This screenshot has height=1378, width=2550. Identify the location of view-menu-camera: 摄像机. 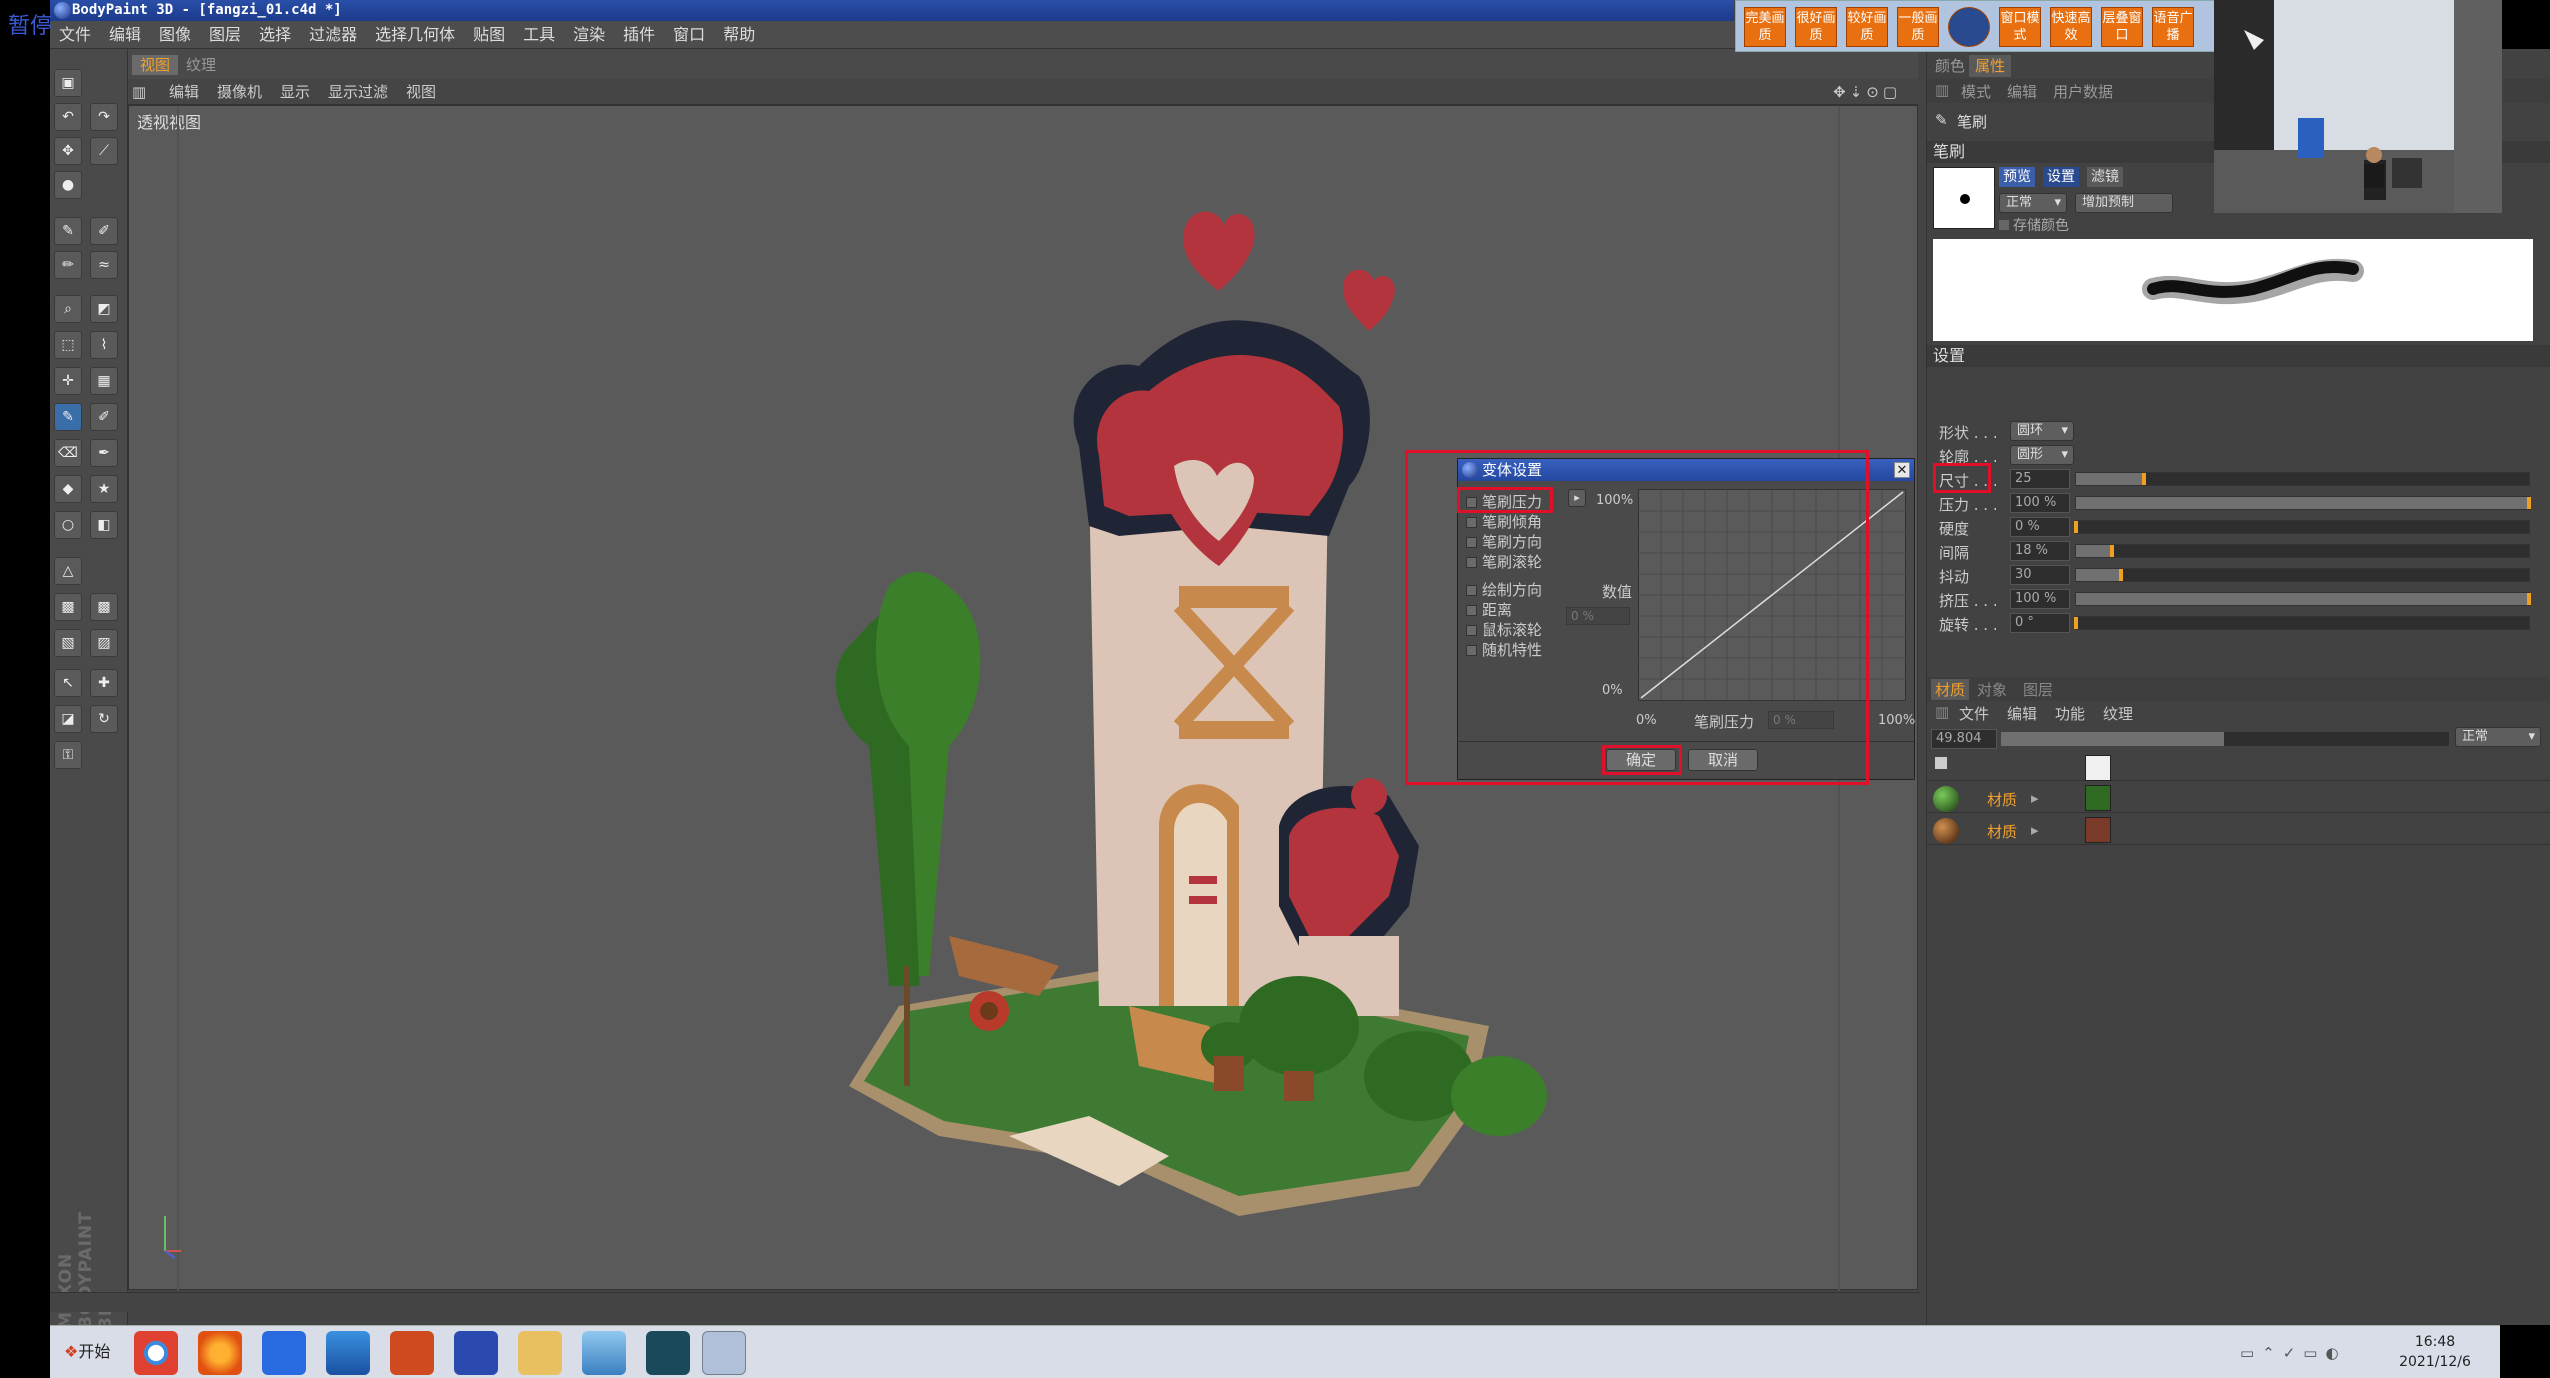
(239, 92).